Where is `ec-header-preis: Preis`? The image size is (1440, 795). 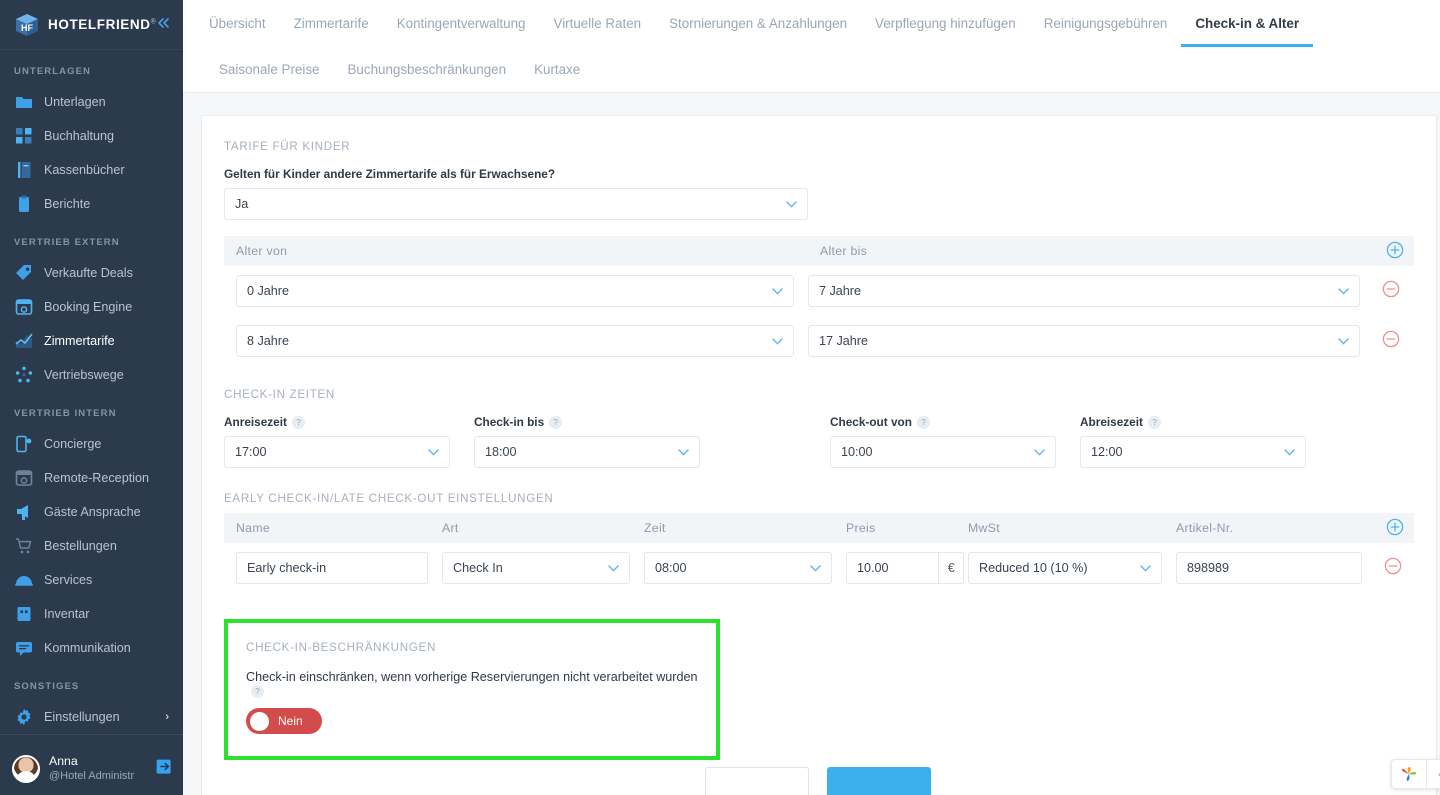
ec-header-preis: Preis is located at coordinates (861, 528).